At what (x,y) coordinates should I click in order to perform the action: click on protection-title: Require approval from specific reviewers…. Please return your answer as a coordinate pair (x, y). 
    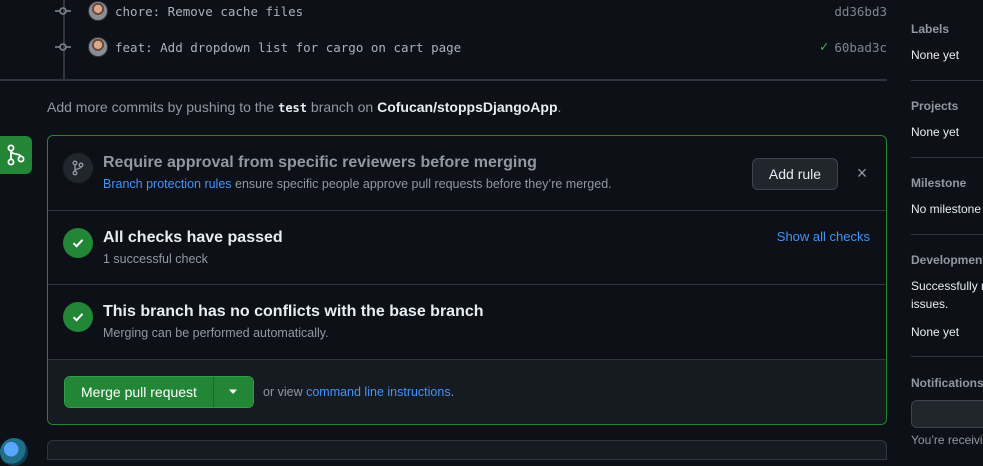
    Looking at the image, I should click on (320, 162).